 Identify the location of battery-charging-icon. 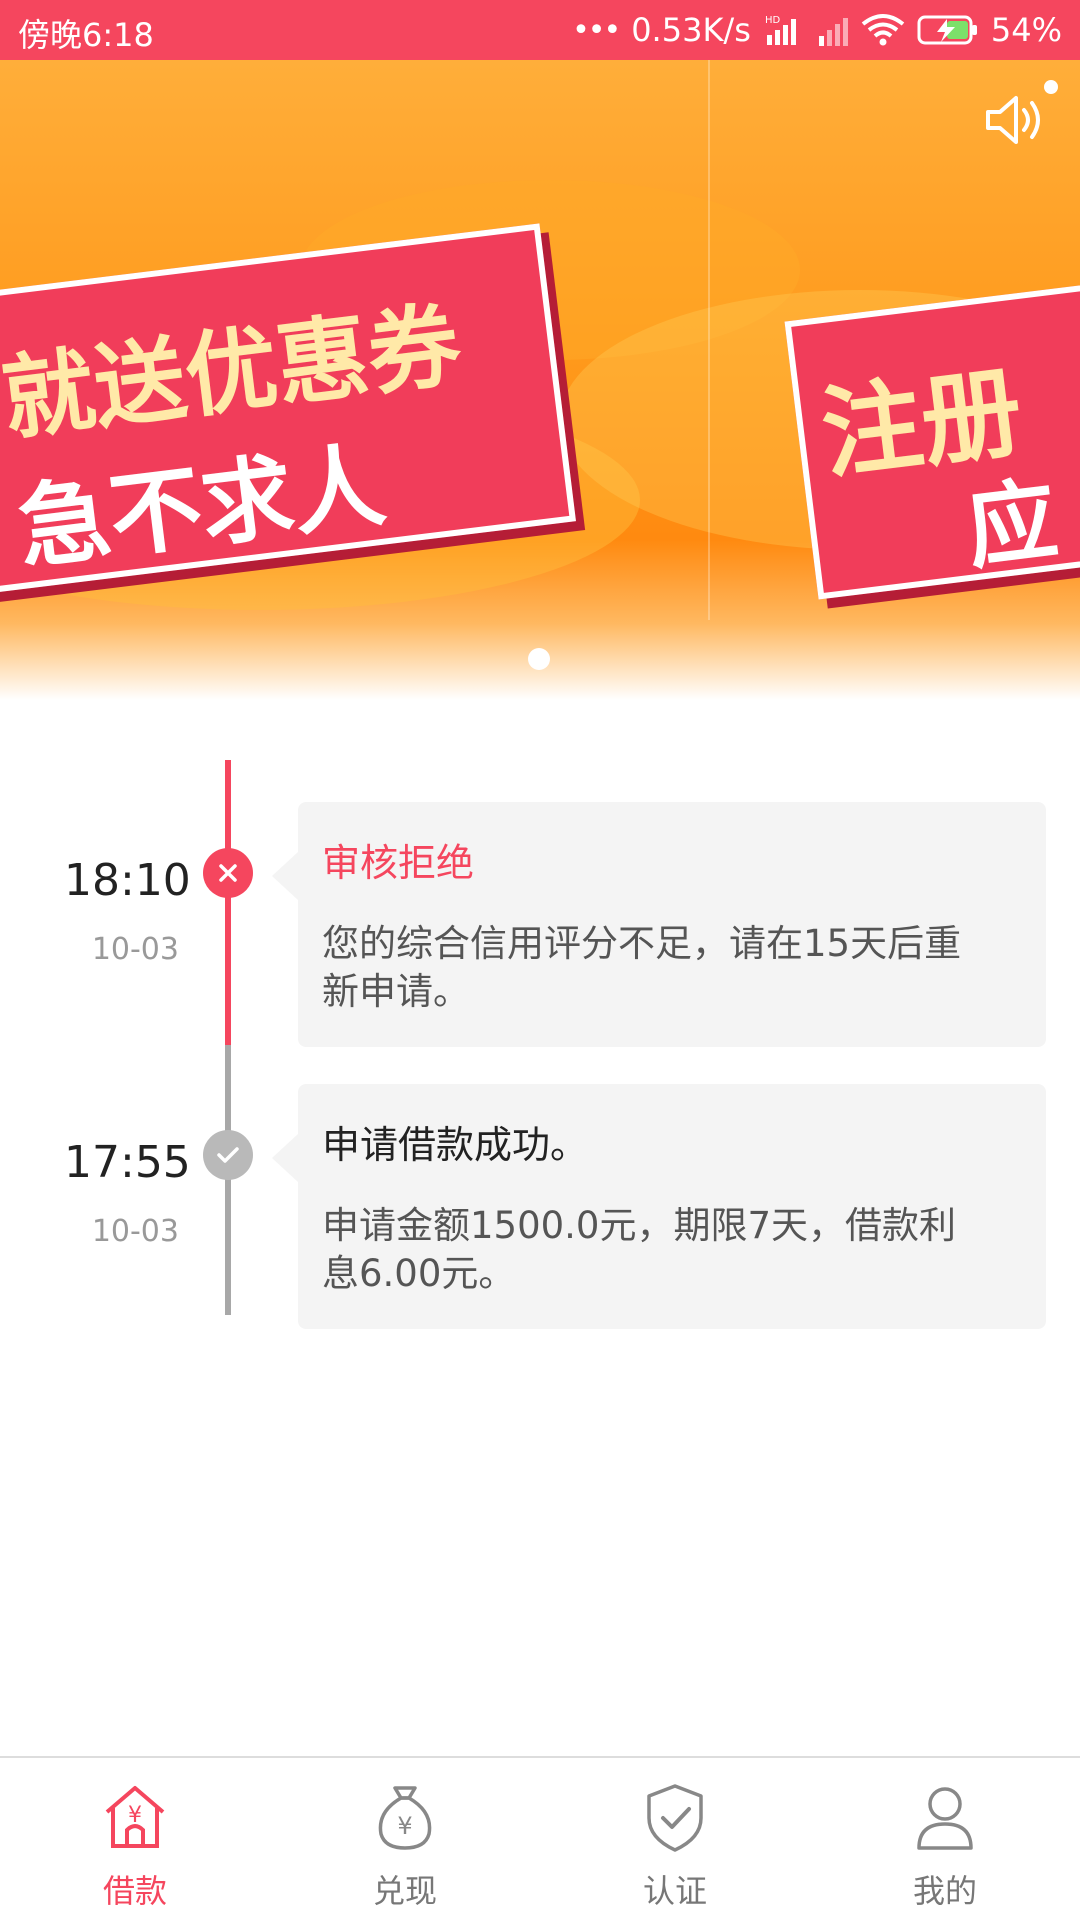
(948, 30).